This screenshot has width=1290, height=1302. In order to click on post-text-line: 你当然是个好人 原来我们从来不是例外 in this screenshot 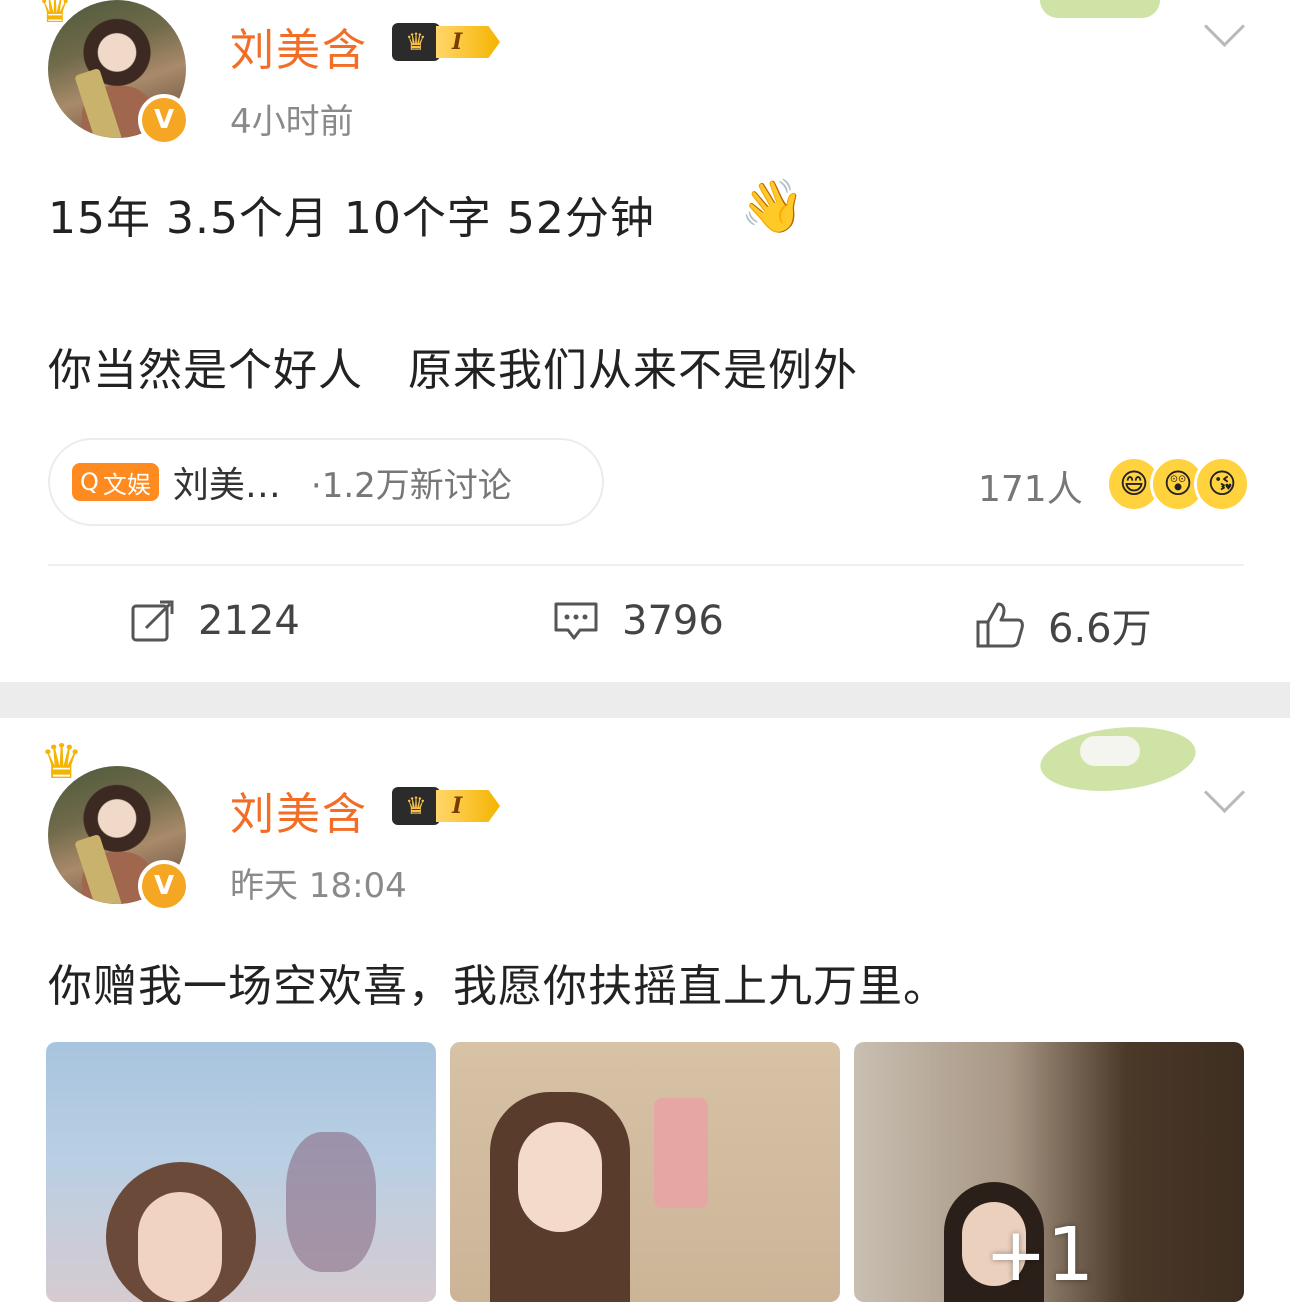, I will do `click(453, 370)`.